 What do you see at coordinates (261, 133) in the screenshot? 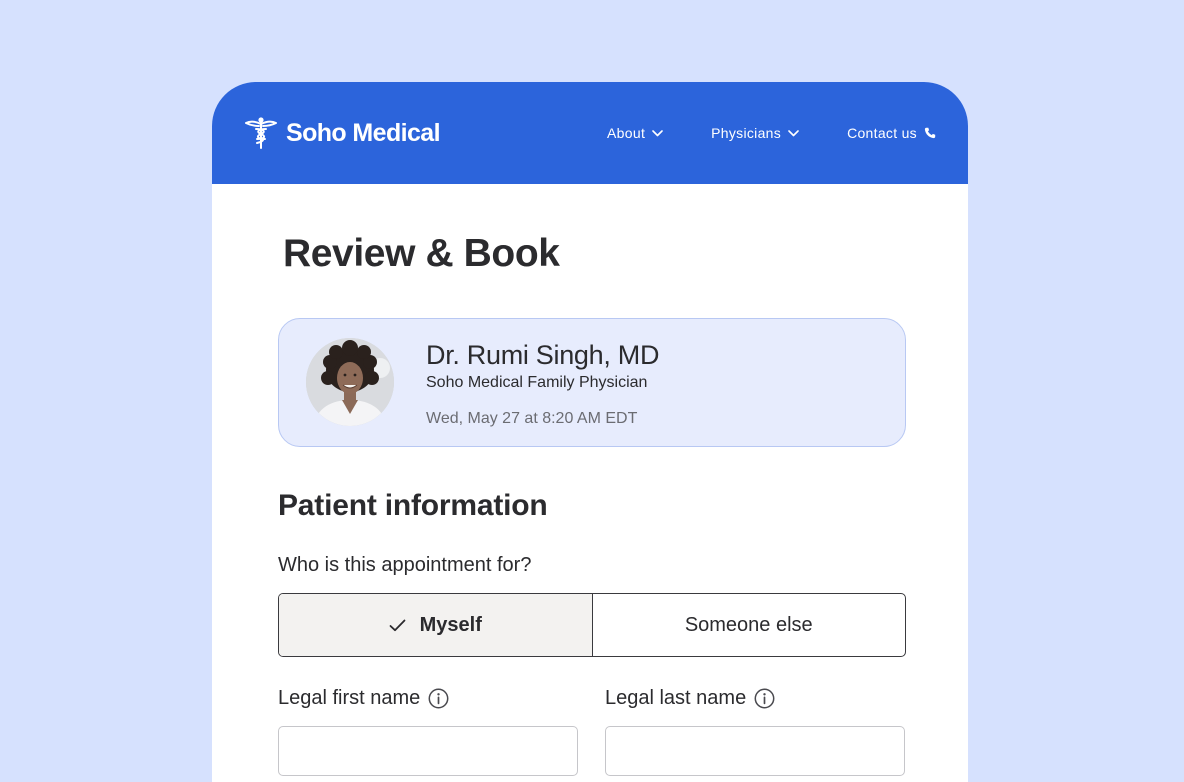
I see `caduceus-icon` at bounding box center [261, 133].